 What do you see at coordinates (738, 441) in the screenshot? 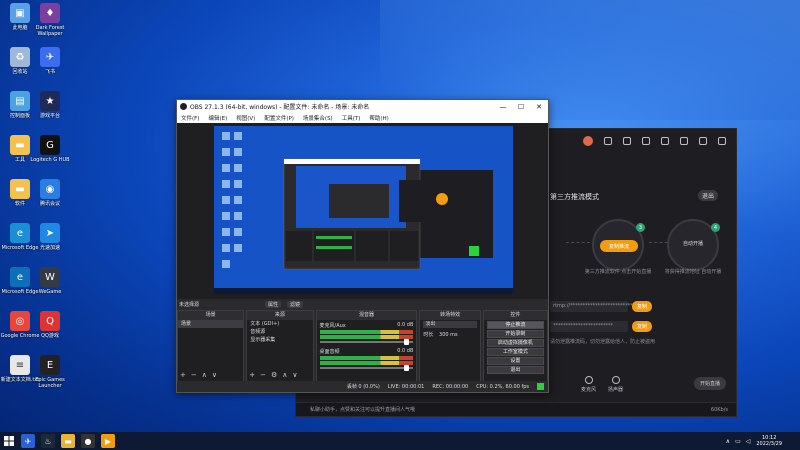
I see `network-icon: ▭` at bounding box center [738, 441].